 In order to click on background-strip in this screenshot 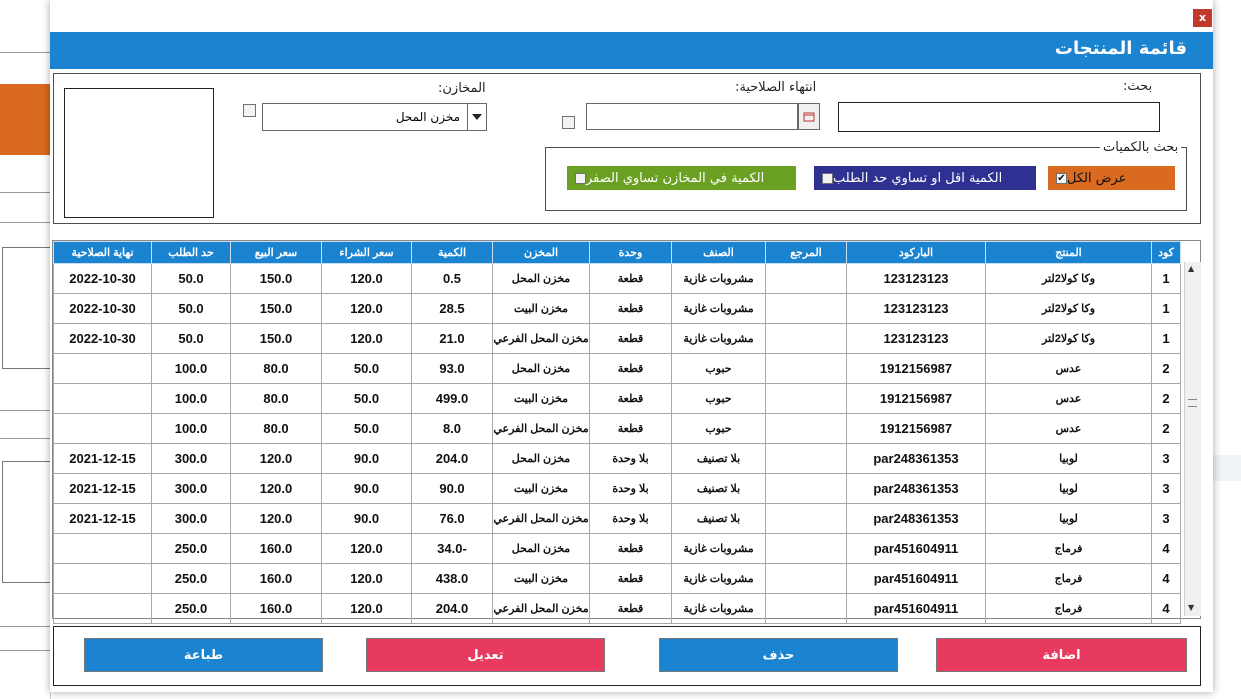, I will do `click(1227, 468)`.